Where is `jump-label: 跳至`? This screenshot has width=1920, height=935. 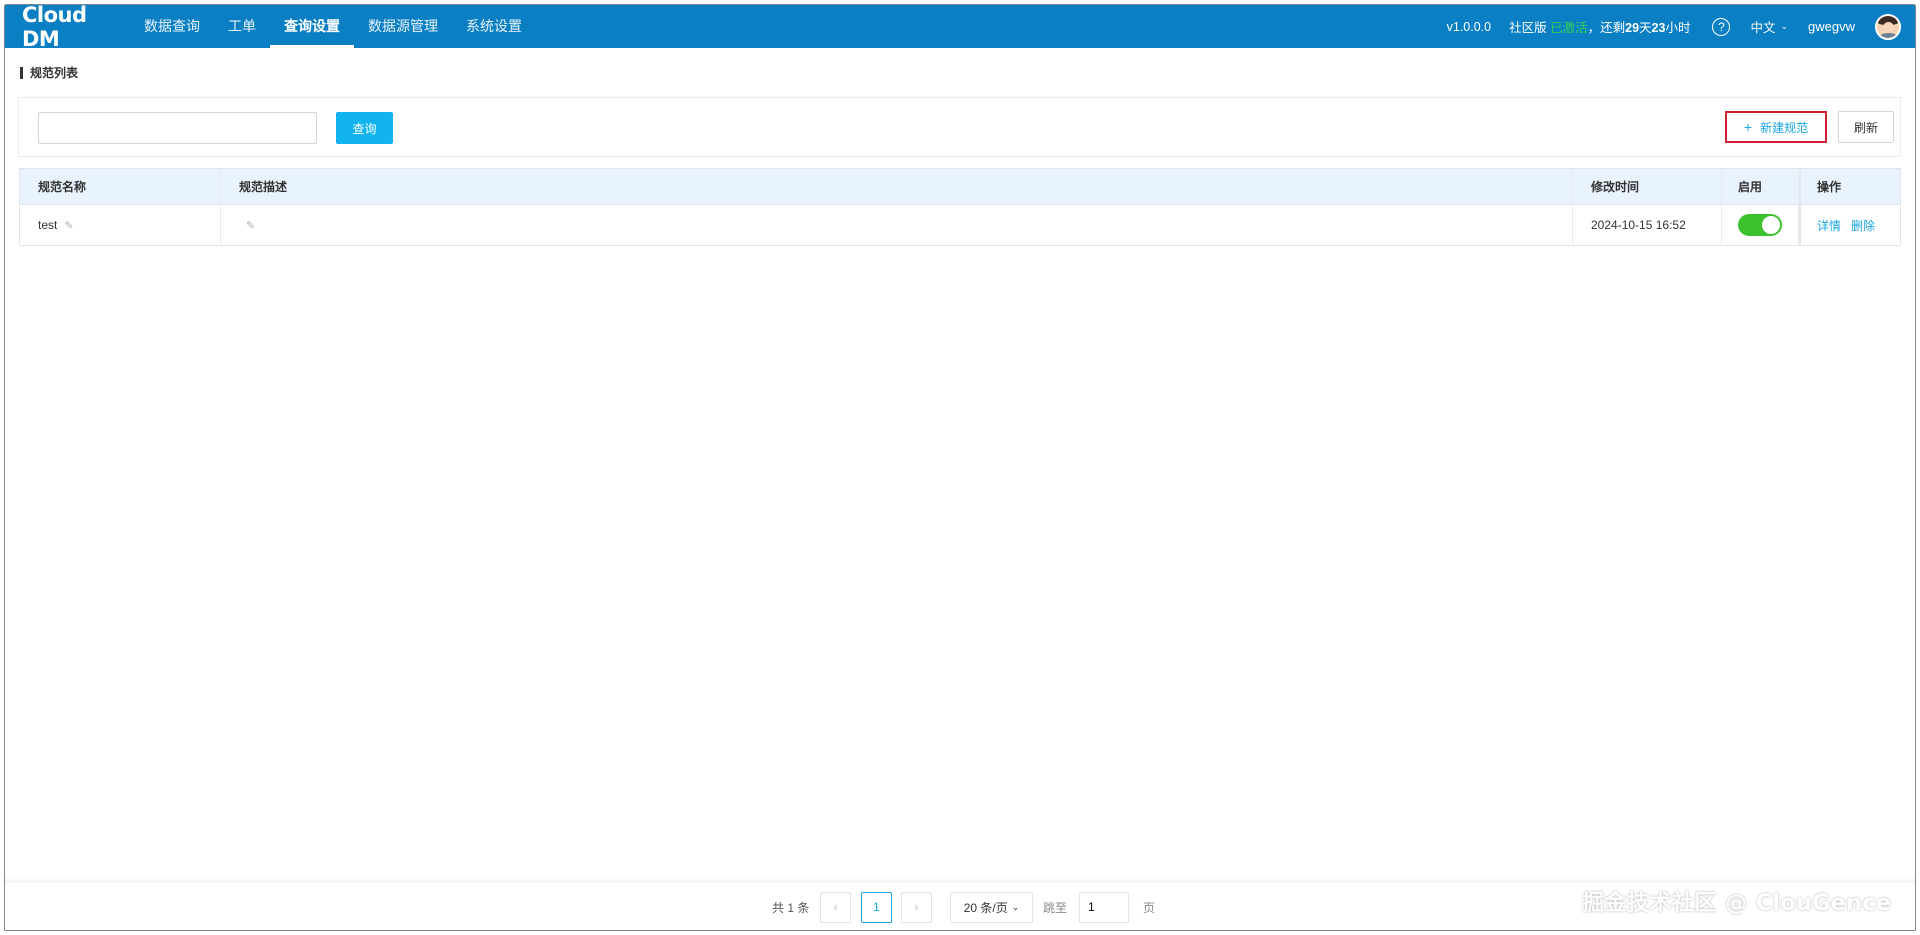
jump-label: 跳至 is located at coordinates (1055, 907).